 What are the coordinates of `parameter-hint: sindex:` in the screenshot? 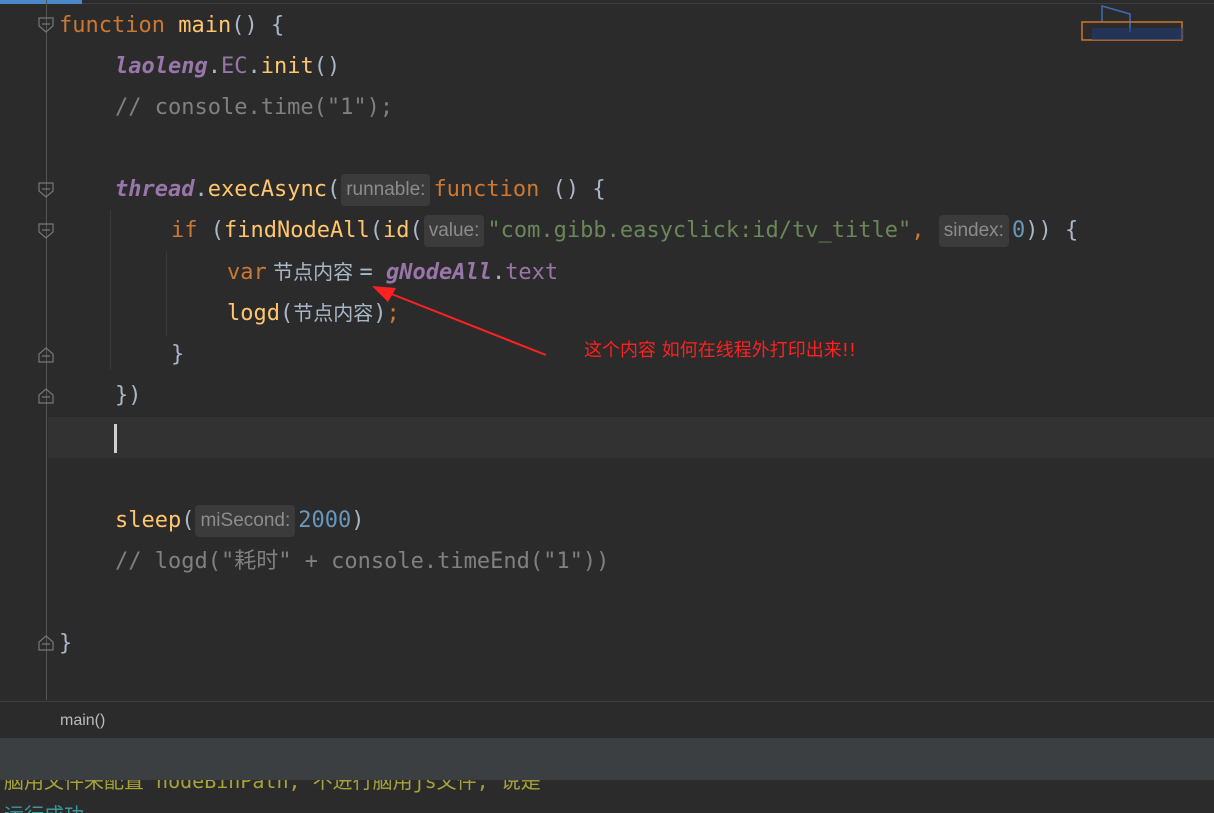 It's located at (973, 231).